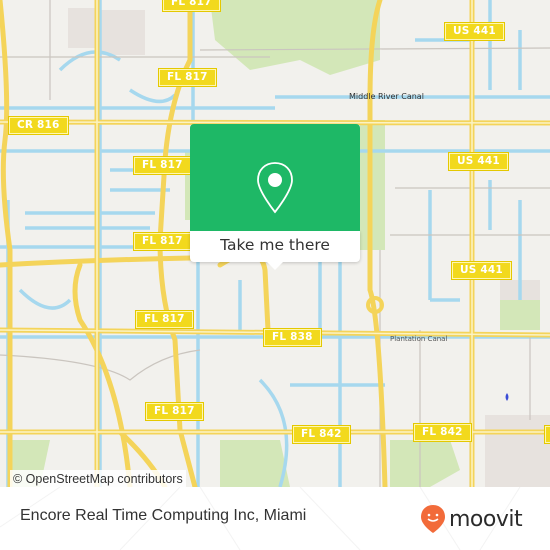  I want to click on popup-header, so click(275, 177).